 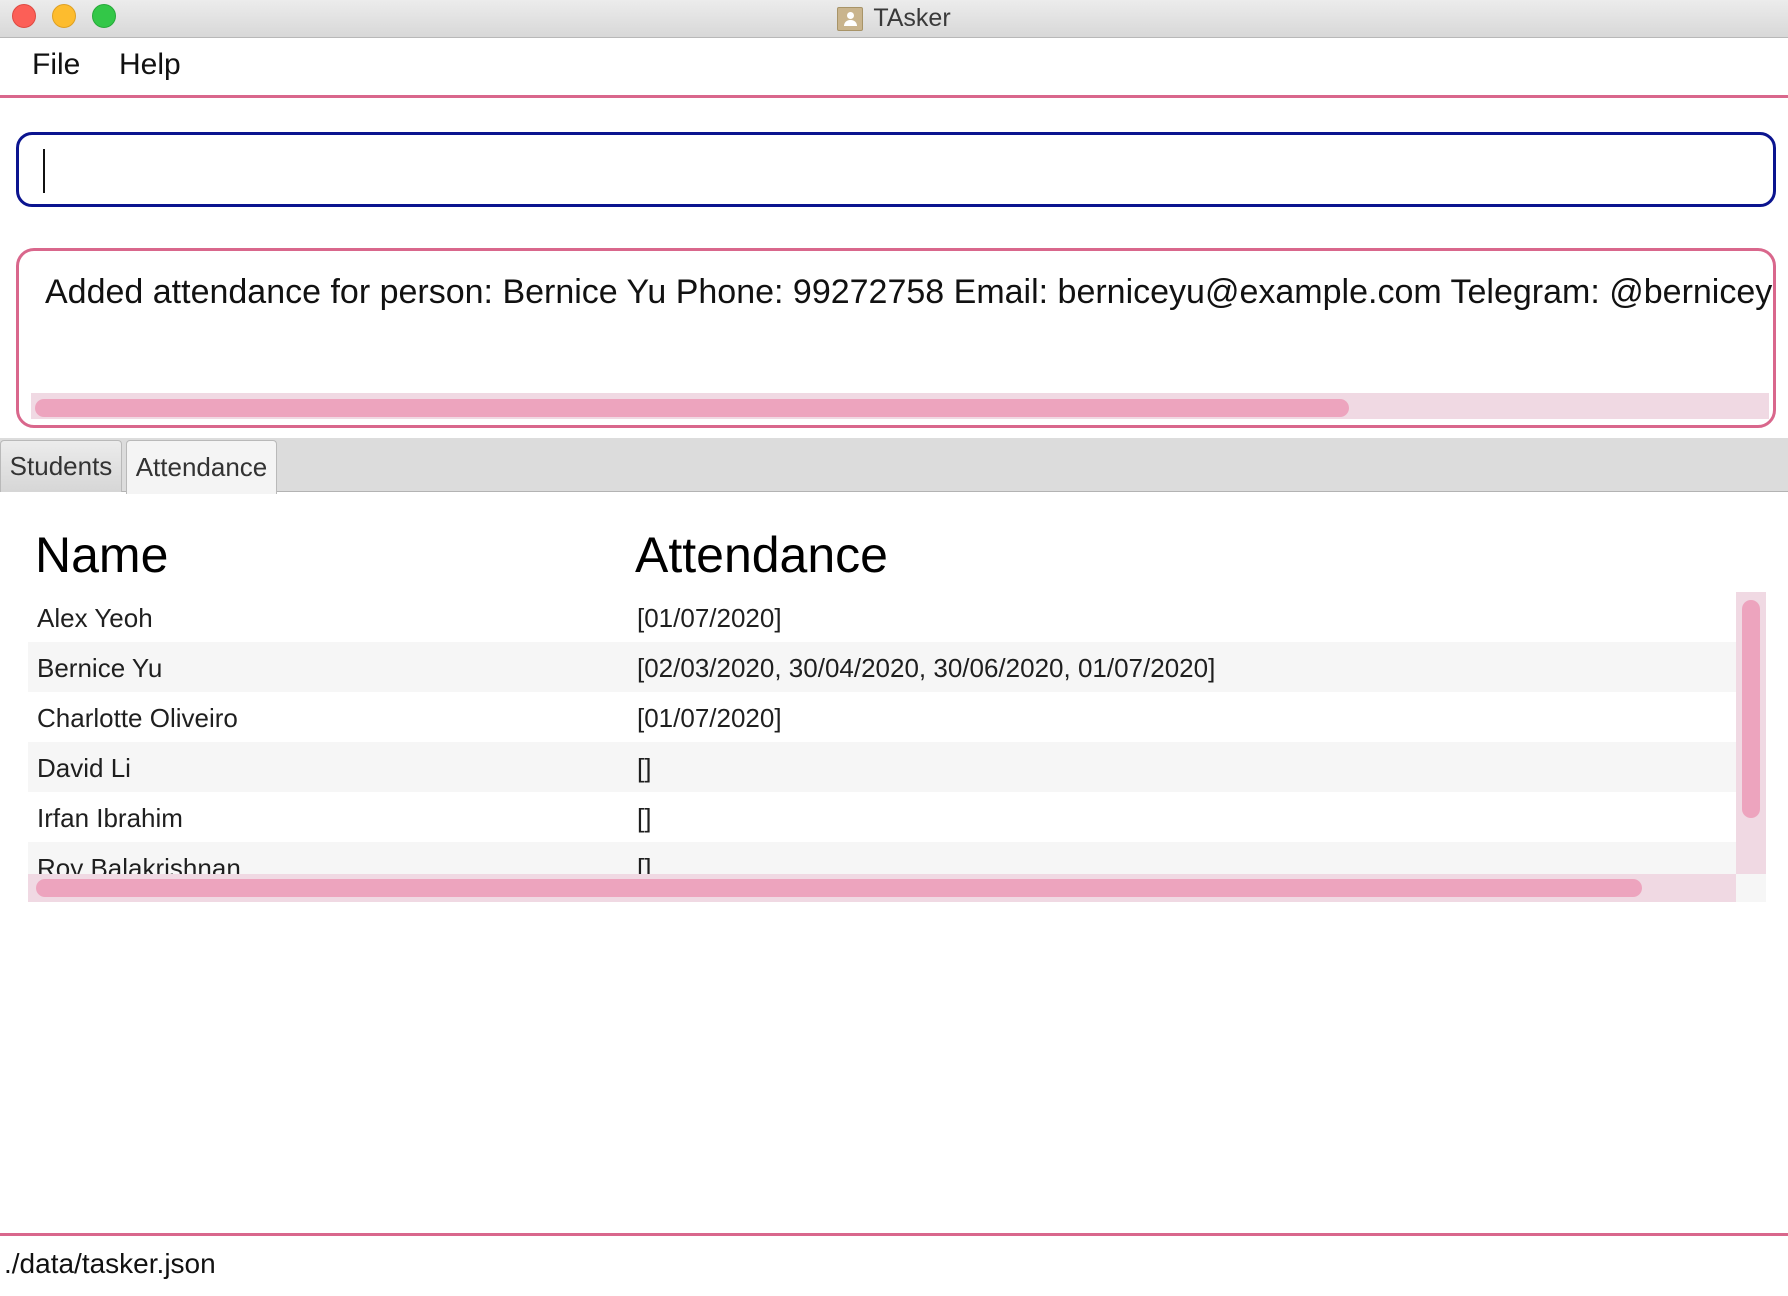 What do you see at coordinates (761, 555) in the screenshot?
I see `column-header-attendance: Attendance` at bounding box center [761, 555].